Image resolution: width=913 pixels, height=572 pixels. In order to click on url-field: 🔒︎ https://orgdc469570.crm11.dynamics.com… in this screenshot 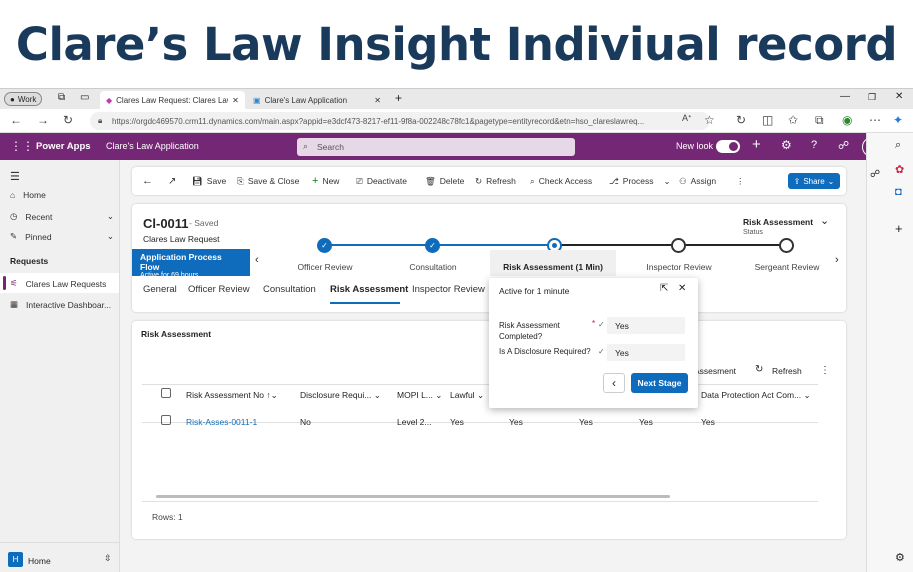, I will do `click(400, 121)`.